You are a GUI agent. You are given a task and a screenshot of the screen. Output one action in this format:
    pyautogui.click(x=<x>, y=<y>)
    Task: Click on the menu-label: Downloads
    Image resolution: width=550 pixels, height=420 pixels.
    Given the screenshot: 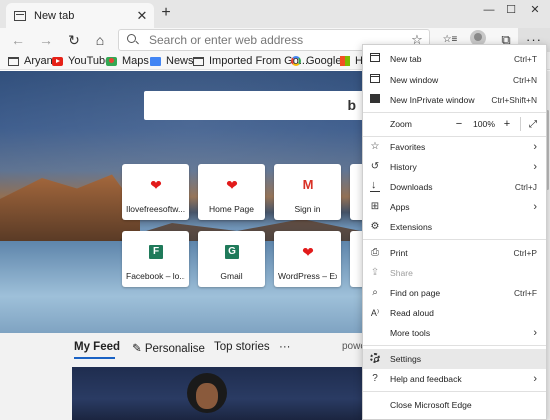 What is the action you would take?
    pyautogui.click(x=411, y=187)
    